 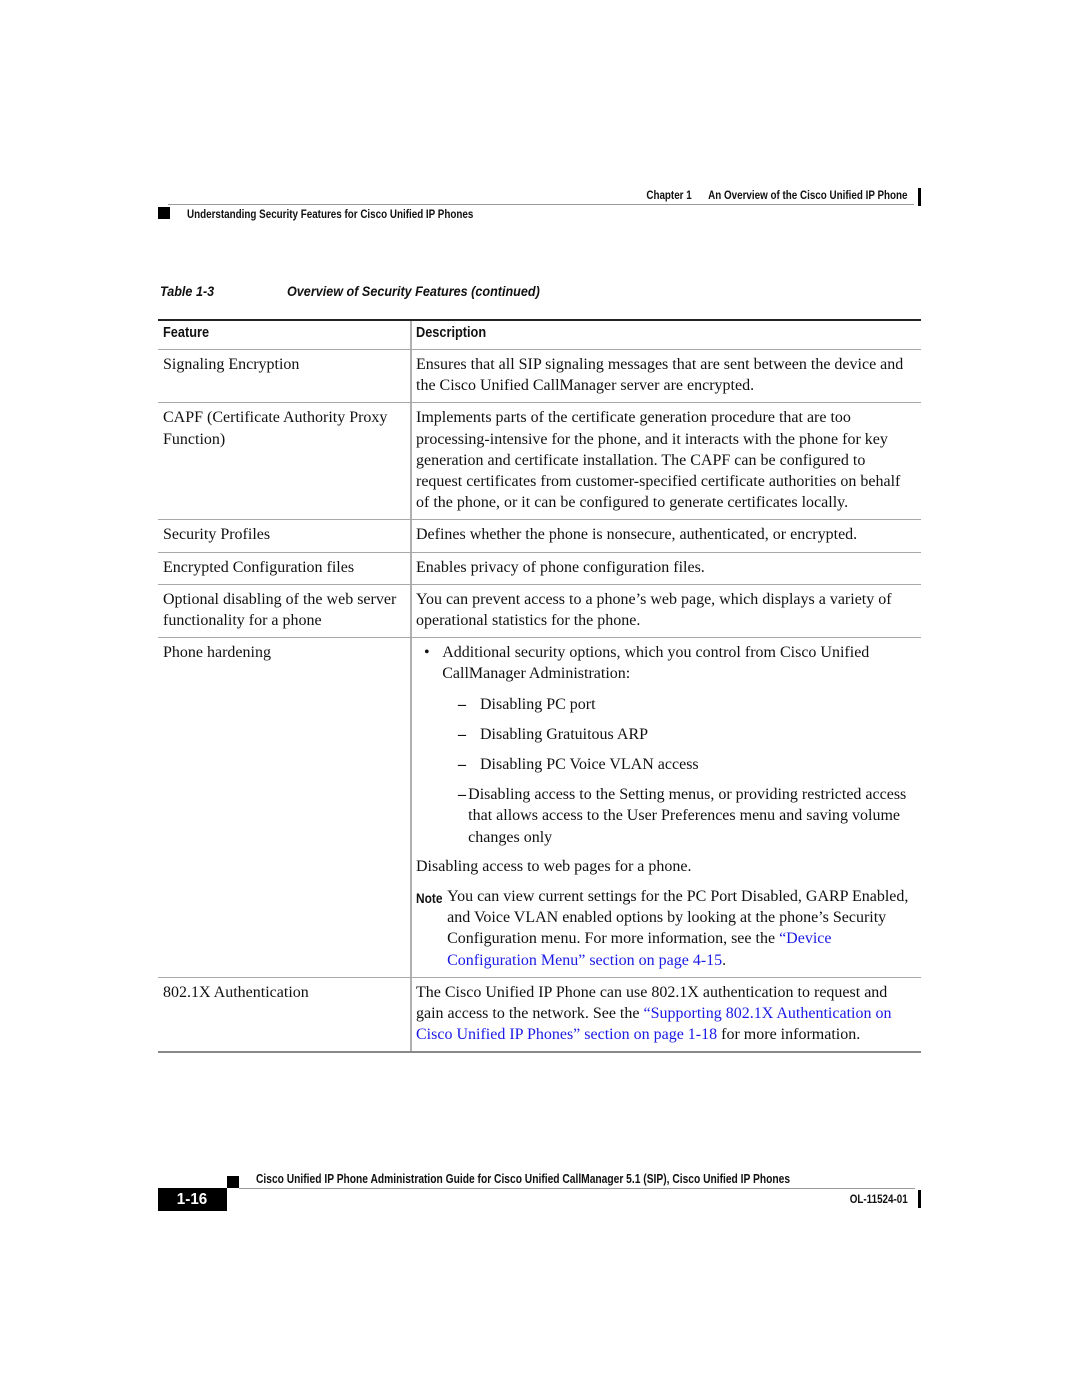 I want to click on note-label-text: Note, so click(x=429, y=898).